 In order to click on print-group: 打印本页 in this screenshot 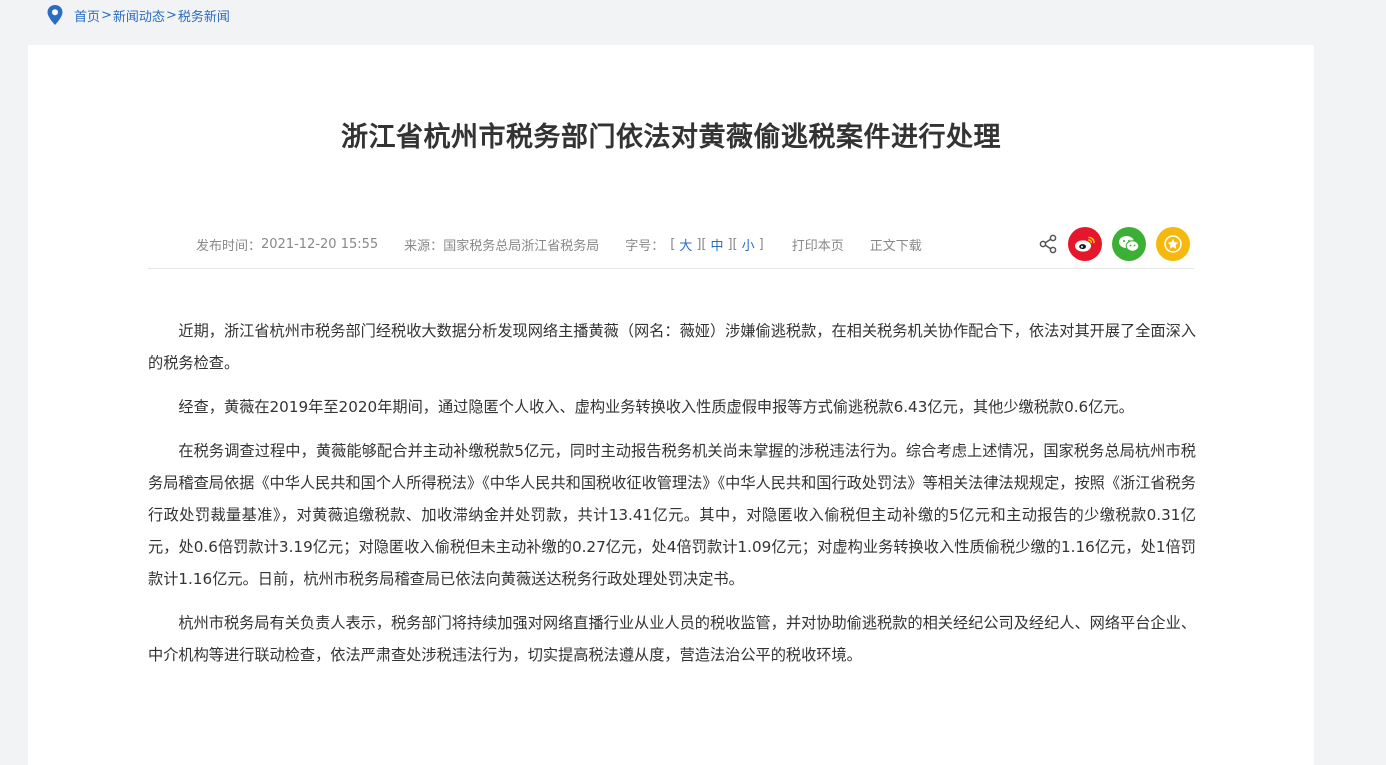, I will do `click(818, 244)`.